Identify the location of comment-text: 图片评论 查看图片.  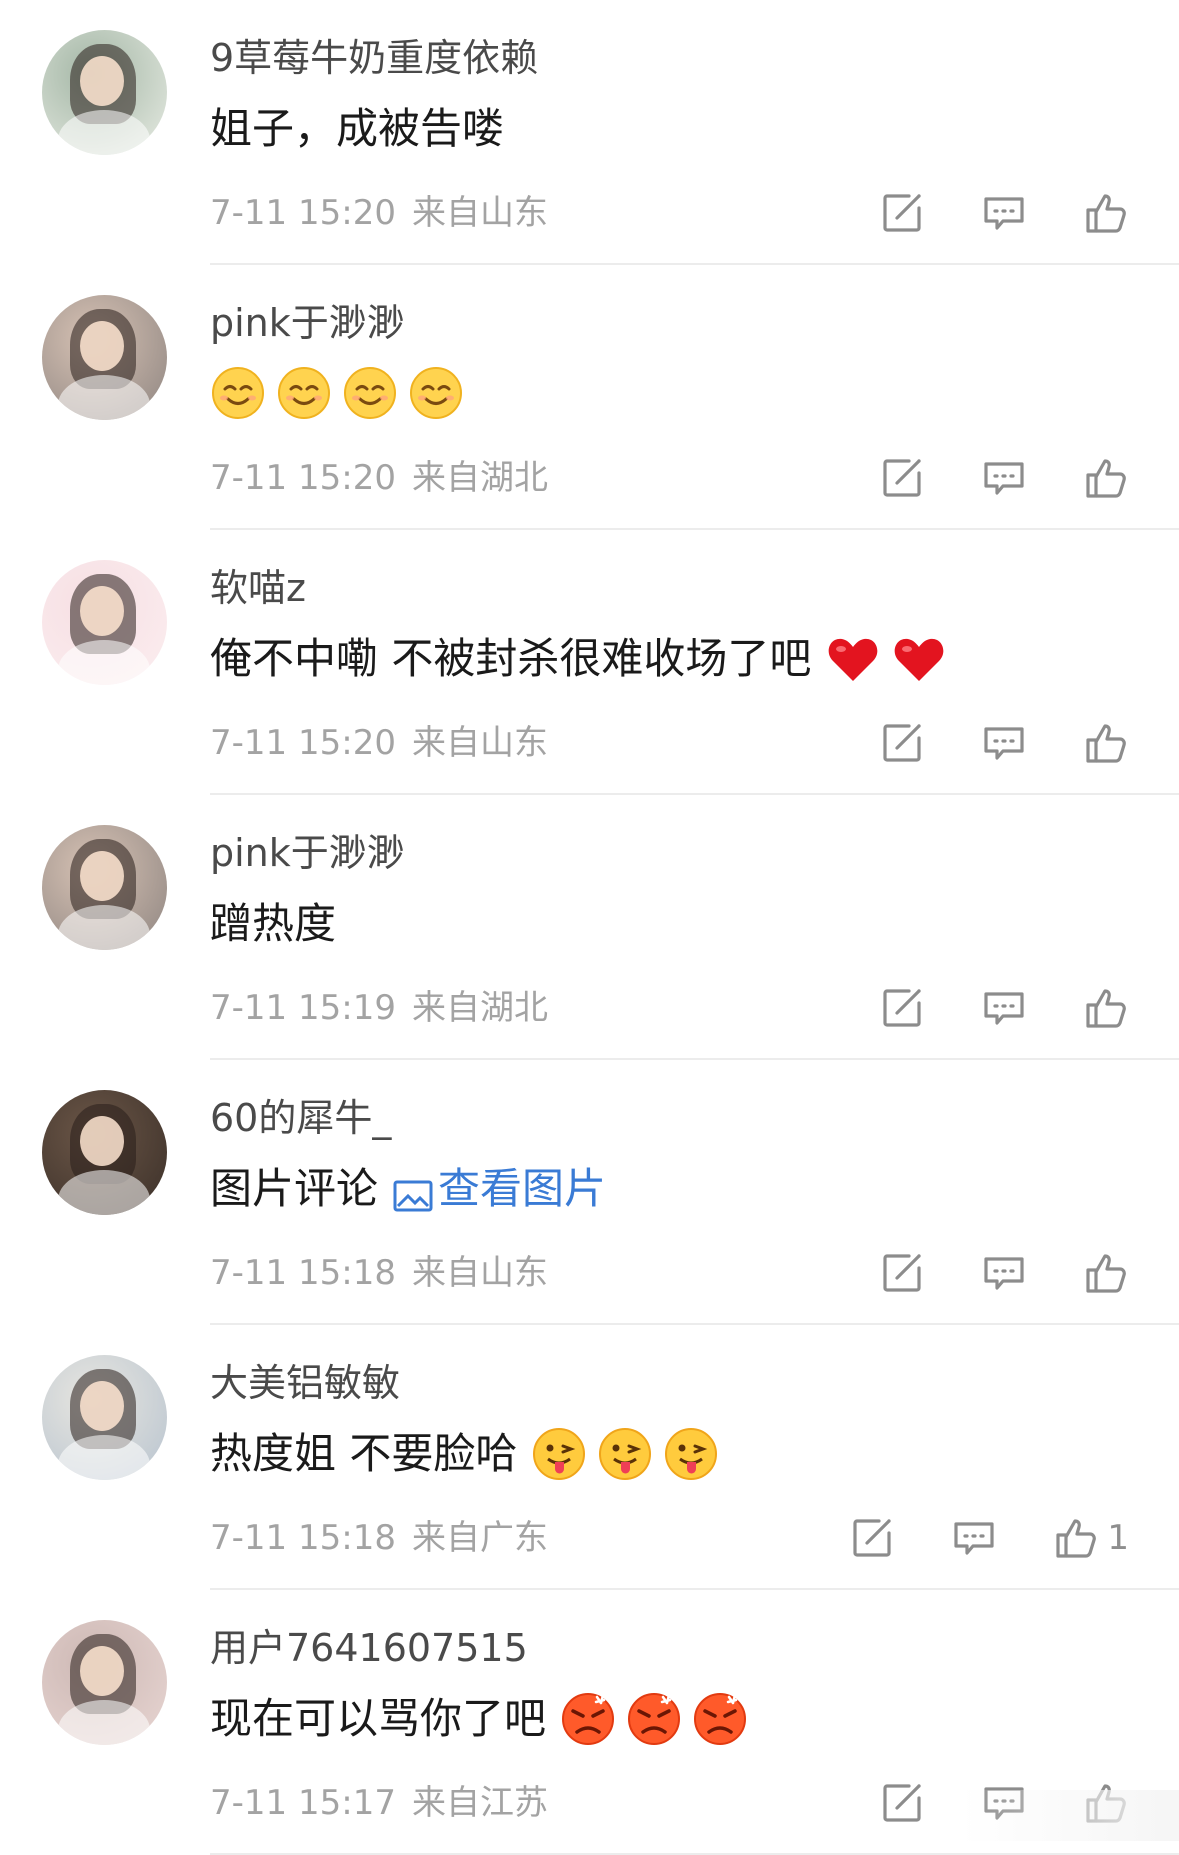
(408, 1189).